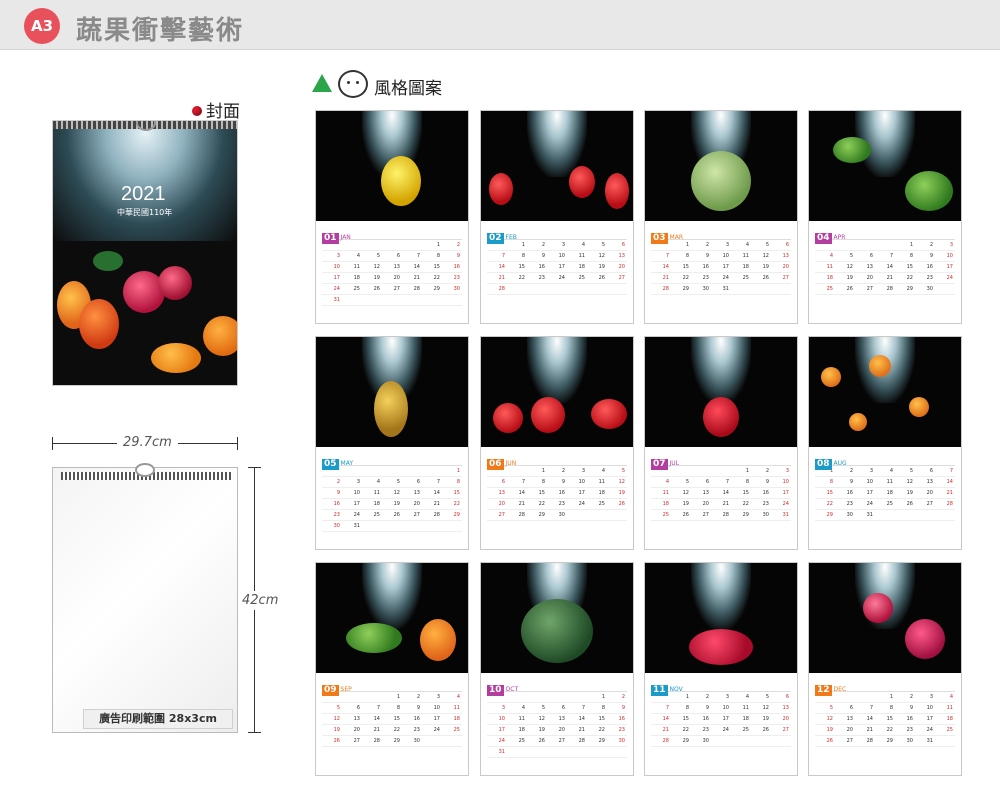 The image size is (1000, 800). Describe the element at coordinates (143, 194) in the screenshot. I see `cover-year: 2021` at that location.